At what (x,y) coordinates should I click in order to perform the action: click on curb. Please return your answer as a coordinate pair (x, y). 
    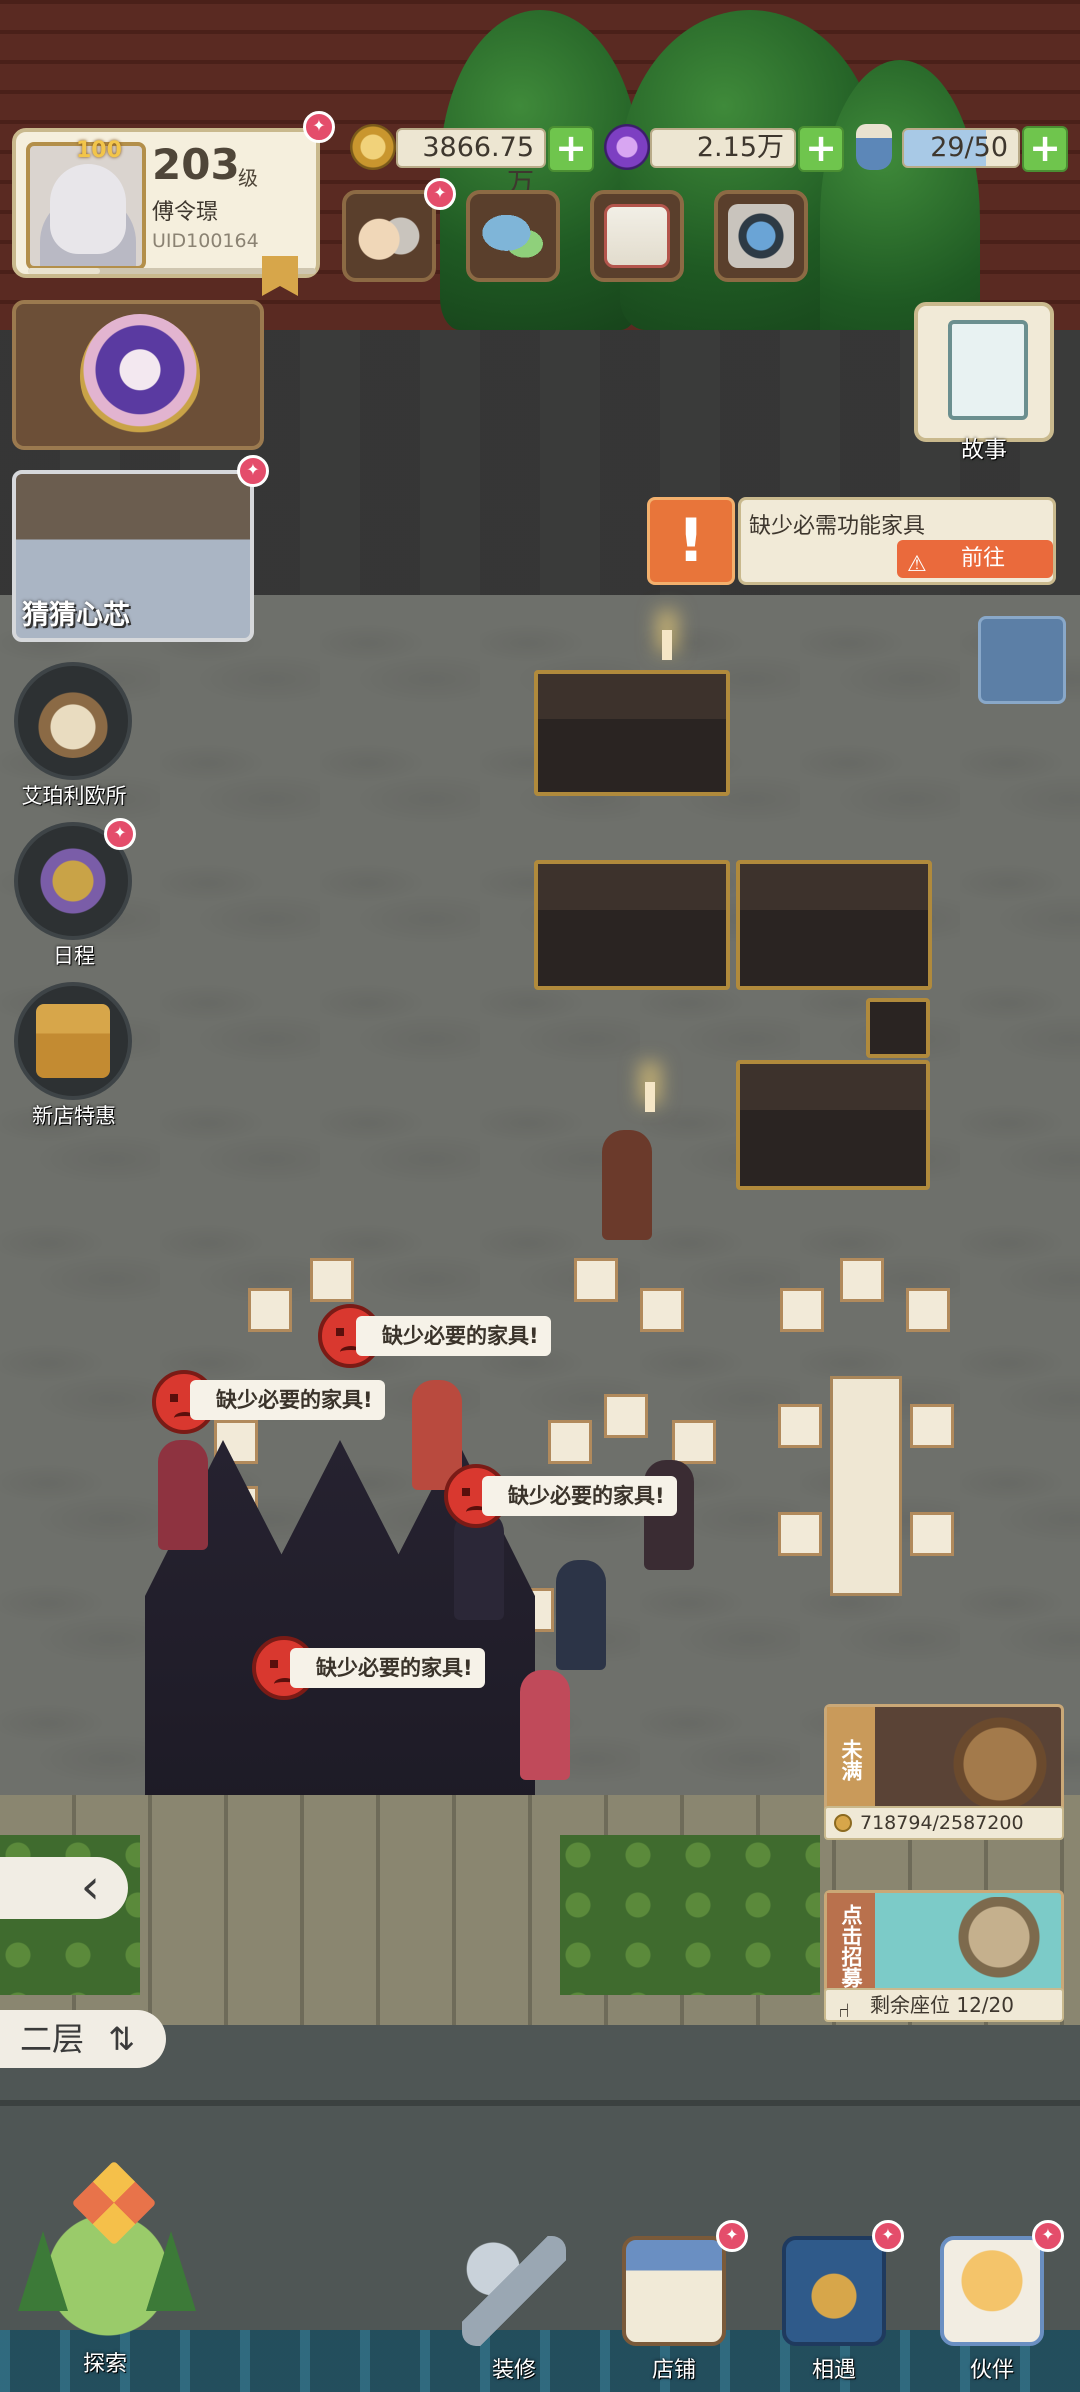
    Looking at the image, I should click on (540, 2103).